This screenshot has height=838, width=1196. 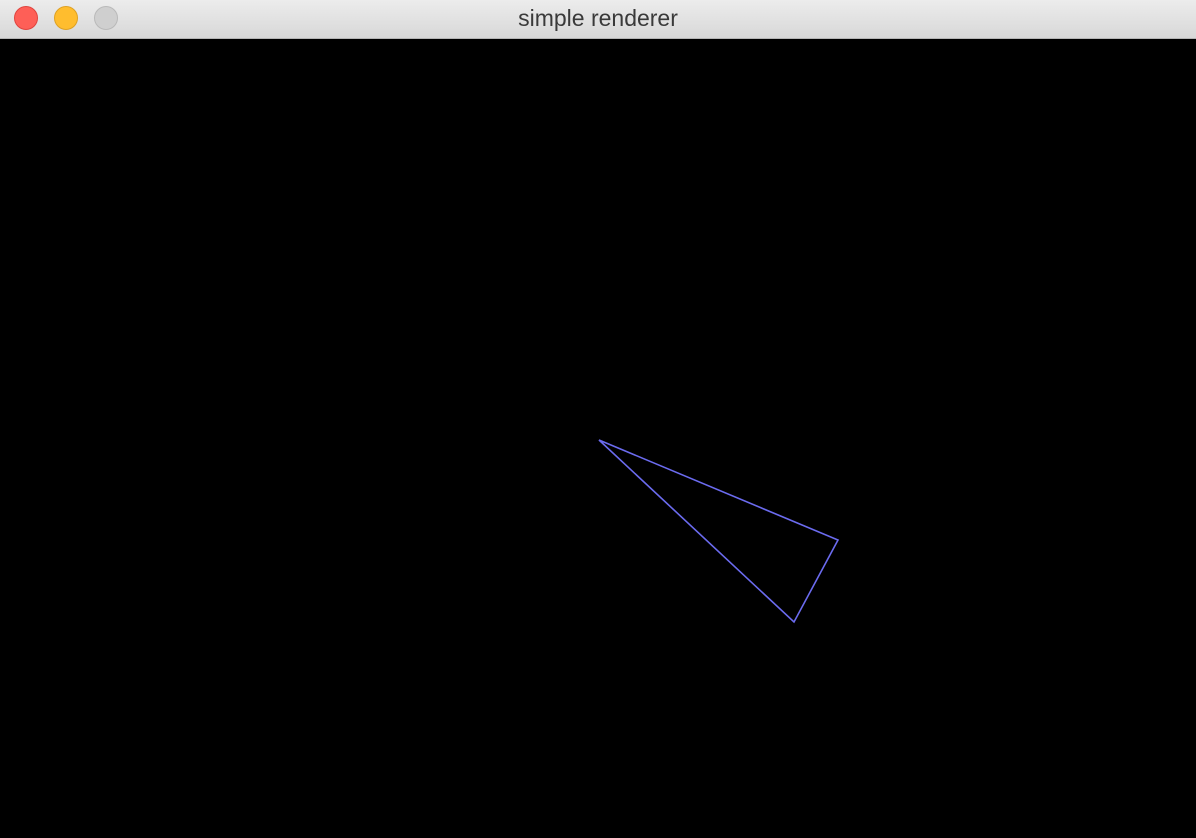 I want to click on wireframe-triangle, so click(x=719, y=531).